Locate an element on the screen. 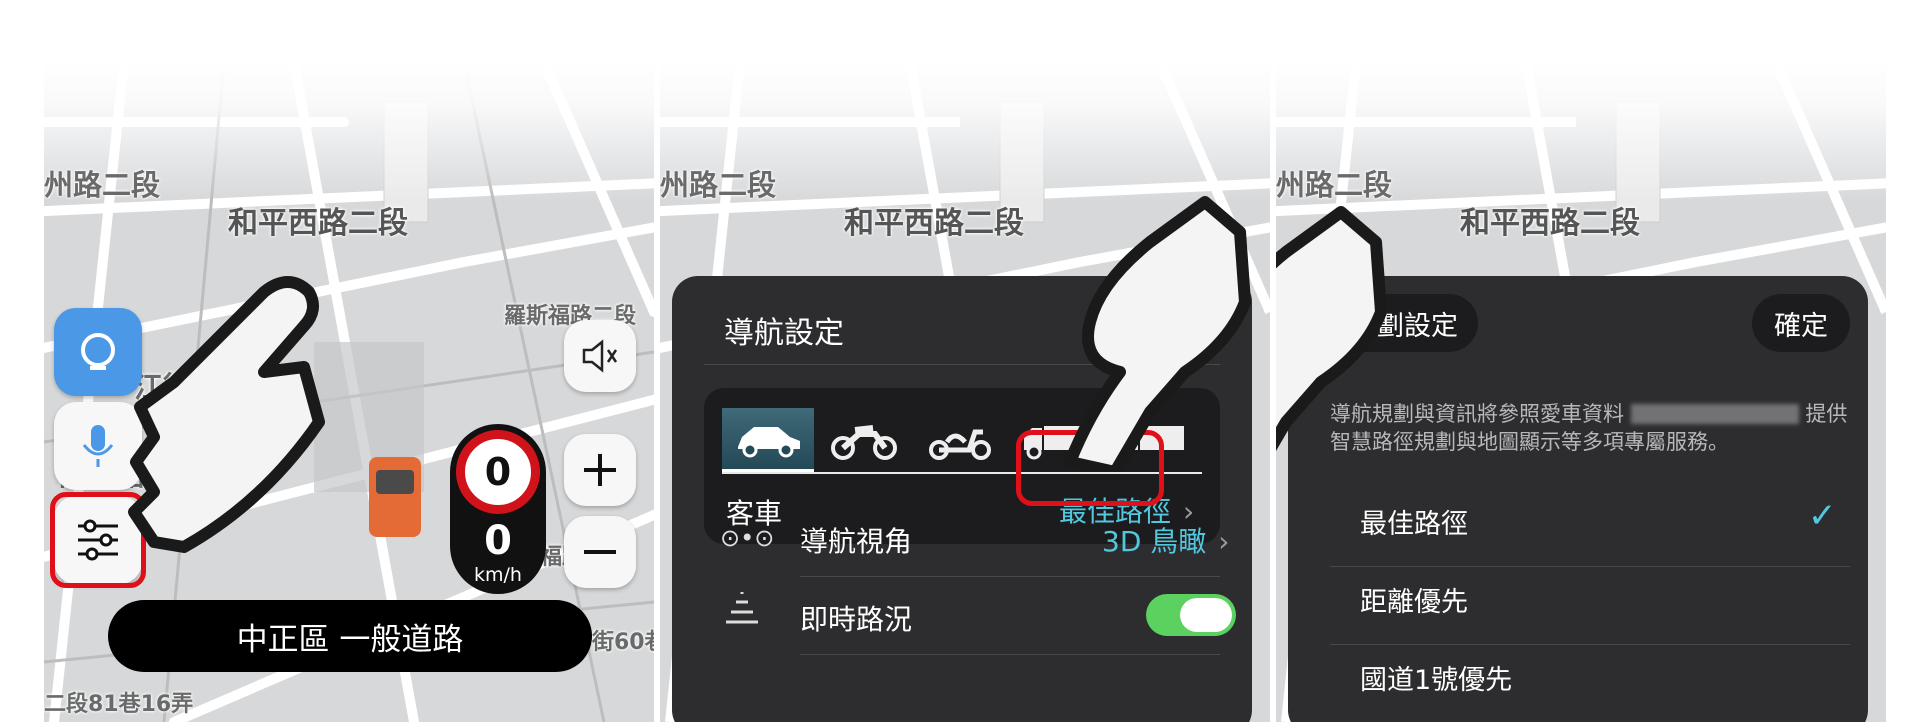 This screenshot has width=1920, height=722. confirm-button: 確定 is located at coordinates (1801, 323).